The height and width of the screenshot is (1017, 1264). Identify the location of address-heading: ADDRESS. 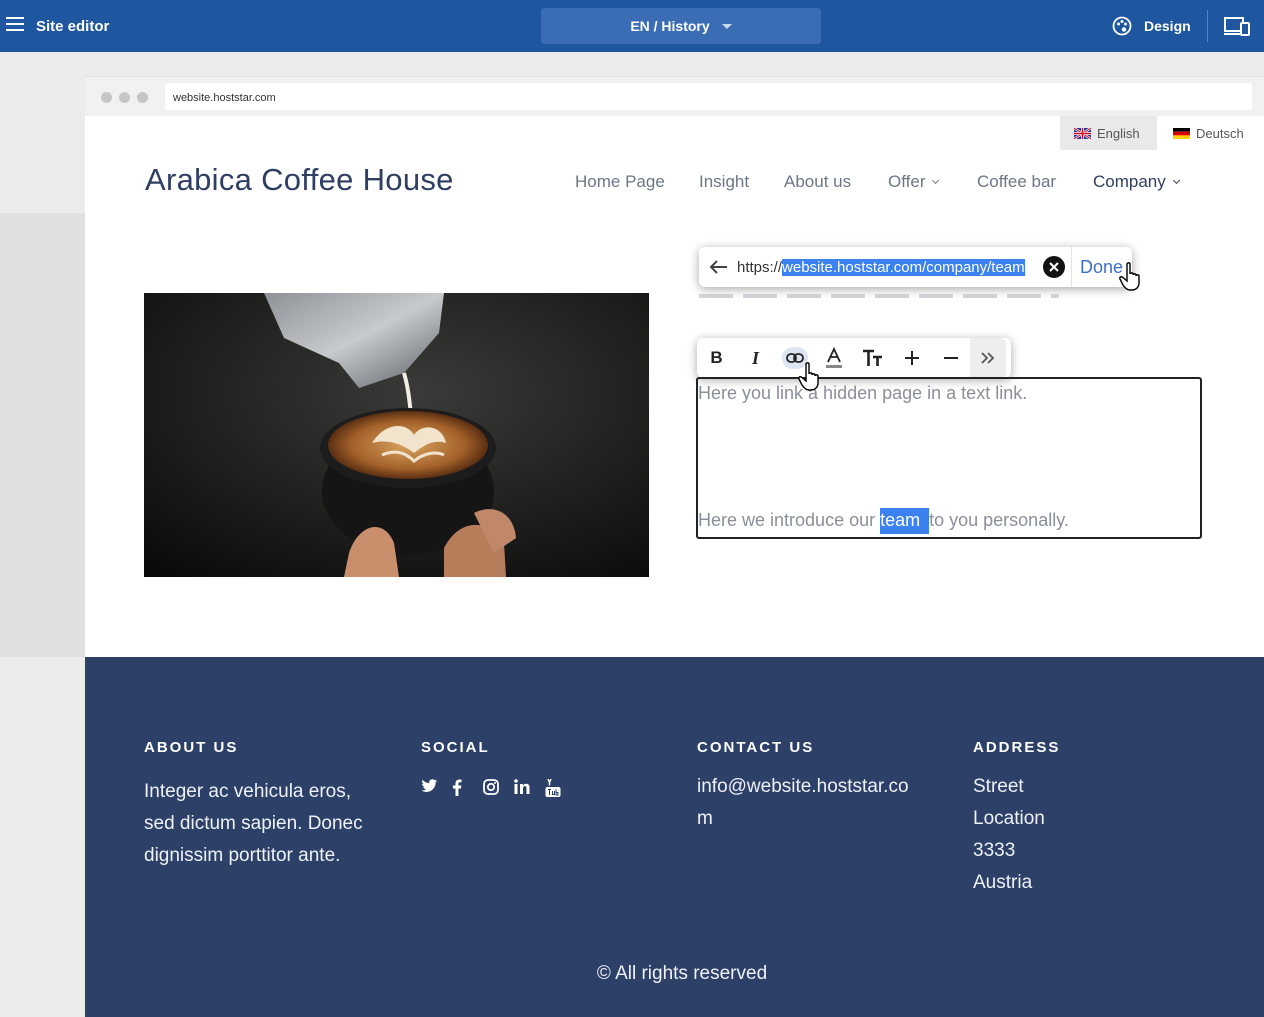
(1017, 747).